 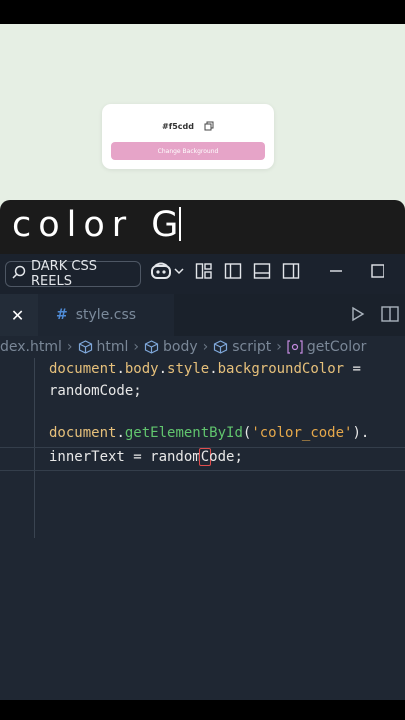 I want to click on code-token: 'color_code', so click(x=302, y=433).